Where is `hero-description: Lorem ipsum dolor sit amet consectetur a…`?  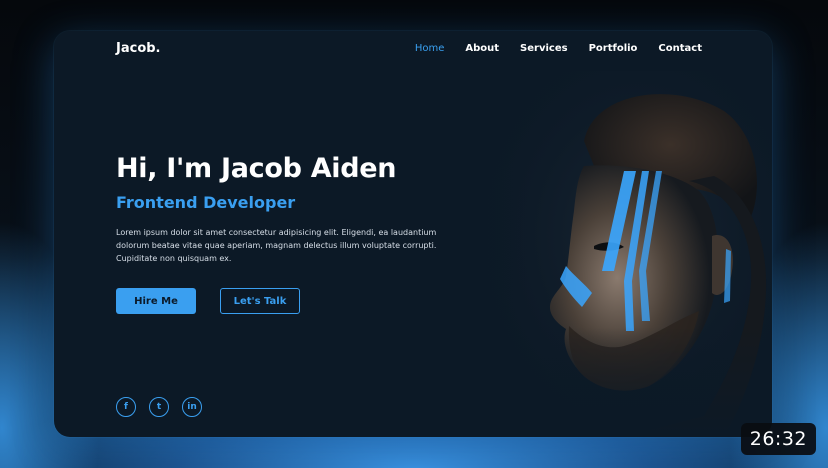
hero-description: Lorem ipsum dolor sit amet consectetur a… is located at coordinates (276, 245).